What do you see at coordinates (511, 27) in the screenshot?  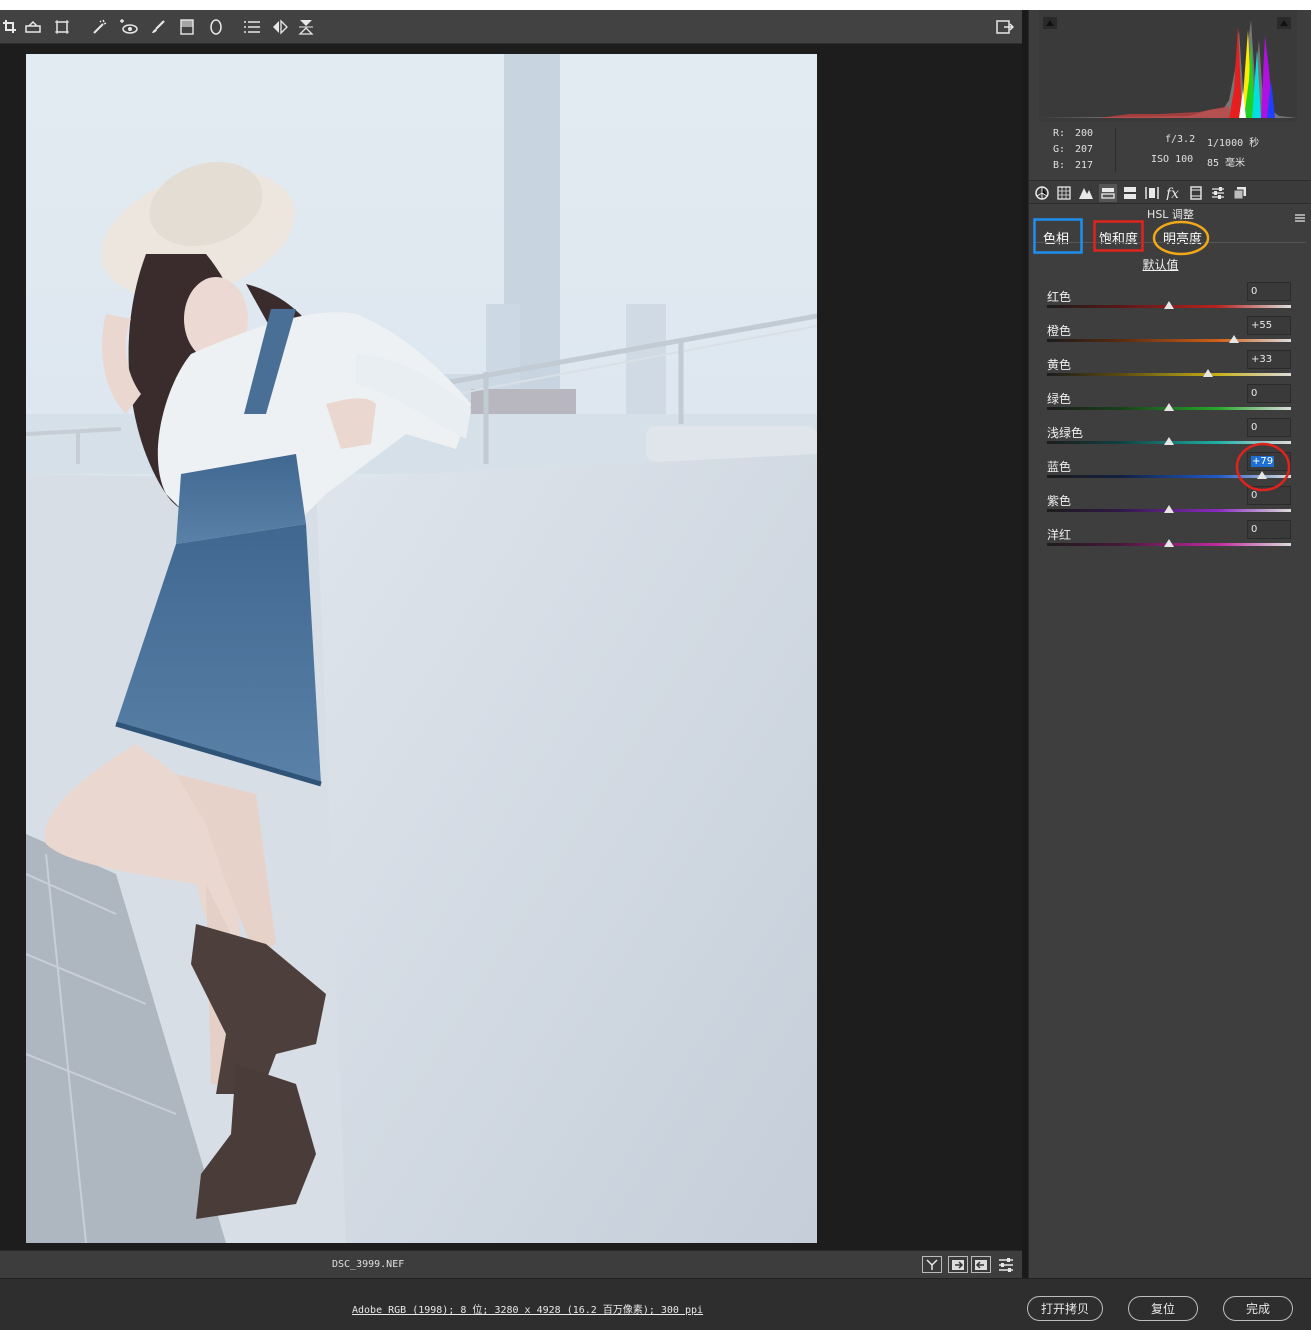 I see `tool-bar` at bounding box center [511, 27].